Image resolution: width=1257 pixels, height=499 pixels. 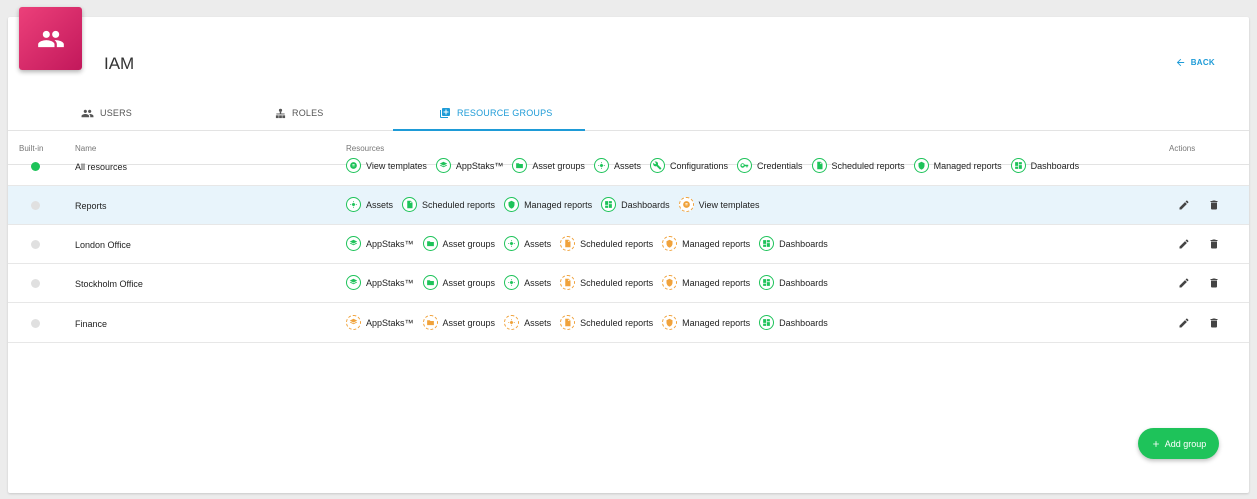 What do you see at coordinates (568, 282) in the screenshot?
I see `scheduled-reports-icon` at bounding box center [568, 282].